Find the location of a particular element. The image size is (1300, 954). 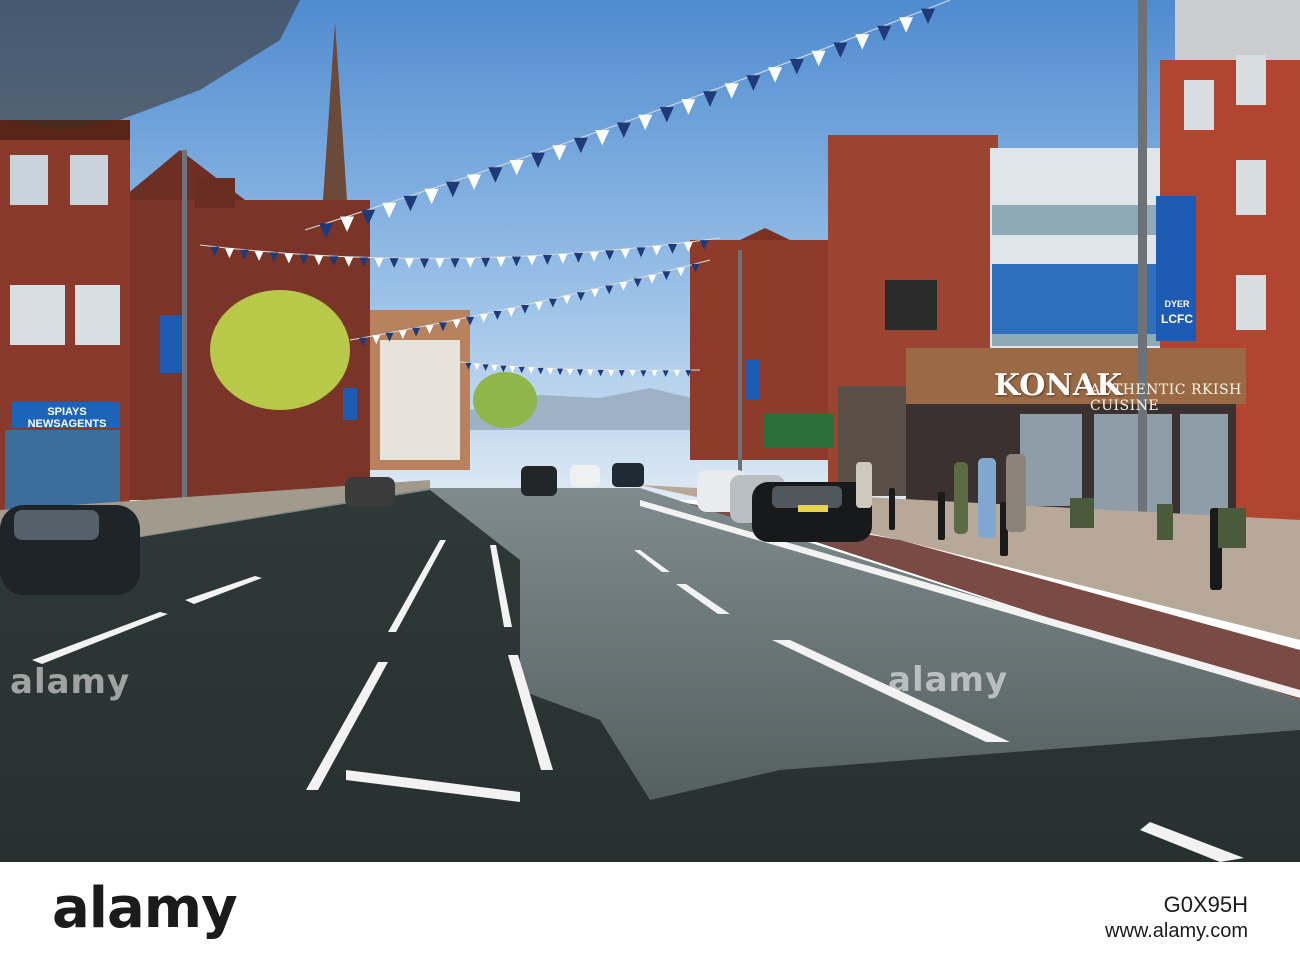

lamp-post-right is located at coordinates (1142, 285).